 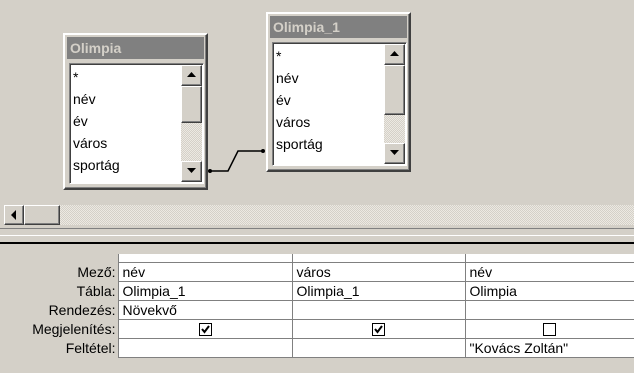 I want to click on sort-row: Rendezés: Növekvő, so click(x=317, y=310).